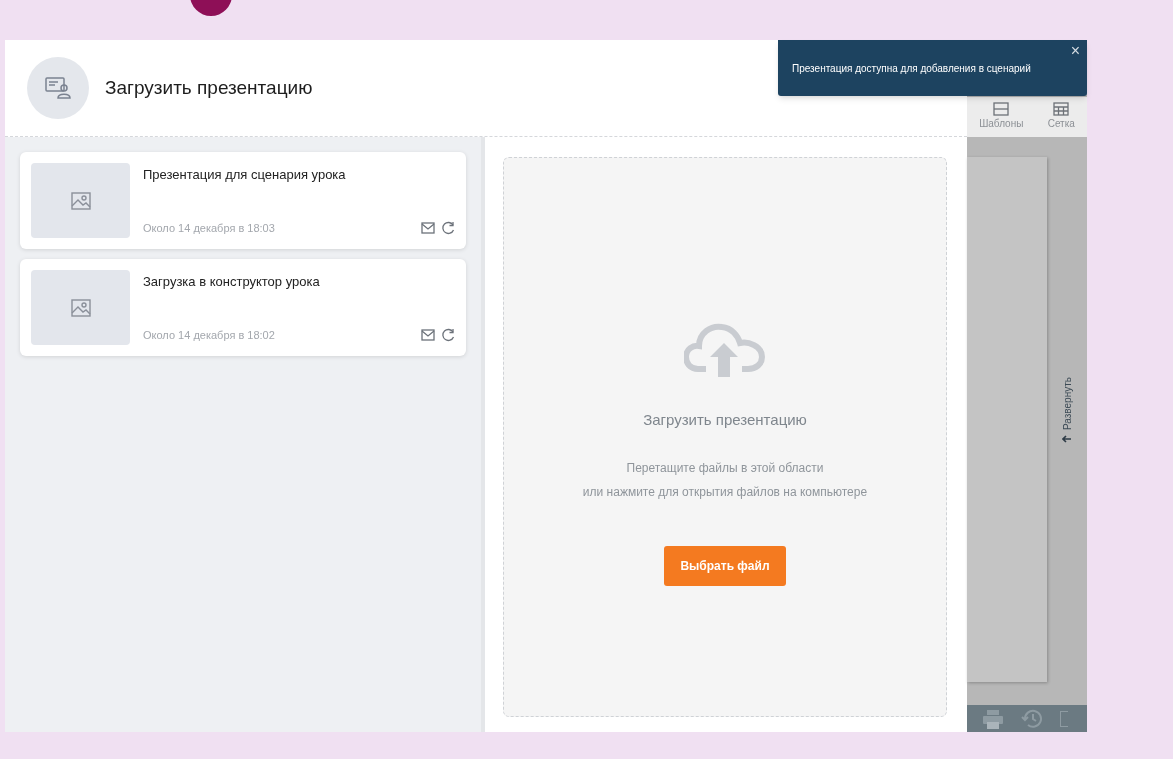 The image size is (1173, 759). Describe the element at coordinates (245, 175) in the screenshot. I see `presentation-title: Презентация для сценария урока` at that location.